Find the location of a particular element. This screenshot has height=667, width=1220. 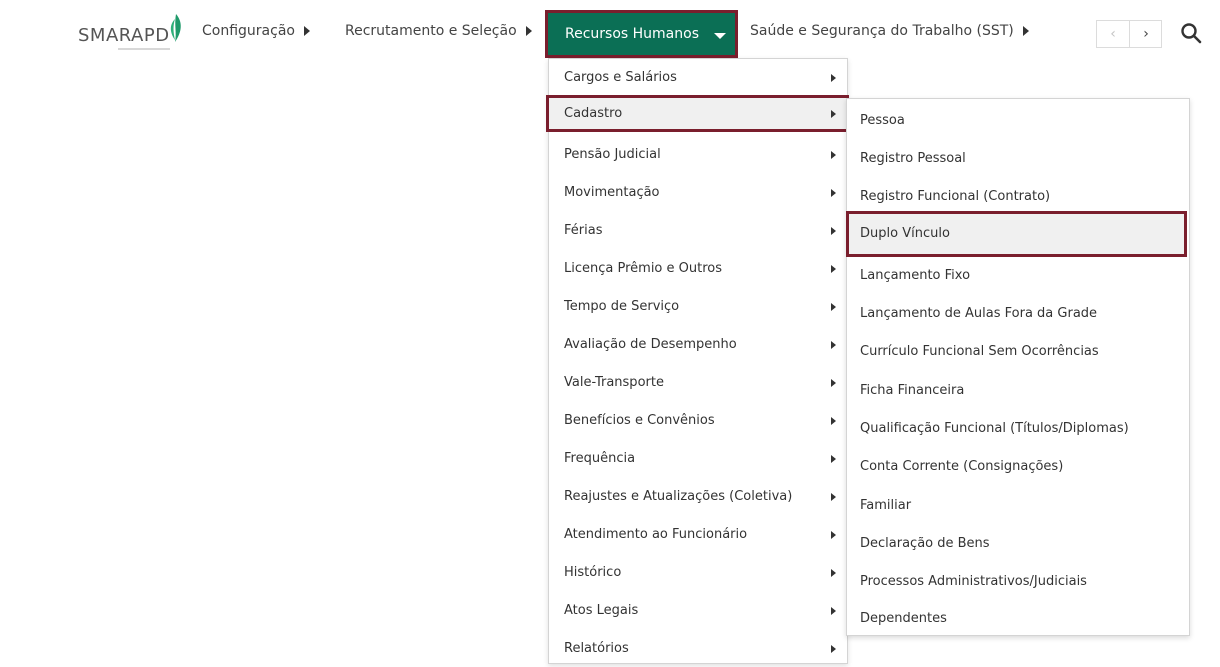

menu-item-atos-legais: Atos Legais is located at coordinates (698, 610).